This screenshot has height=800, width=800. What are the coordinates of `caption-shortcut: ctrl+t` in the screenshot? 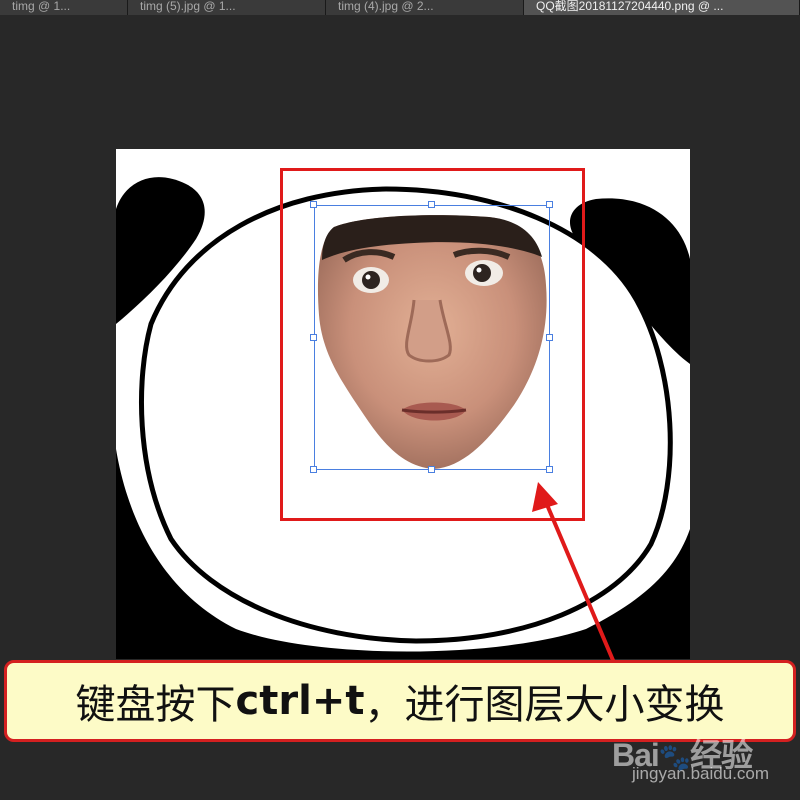 It's located at (300, 701).